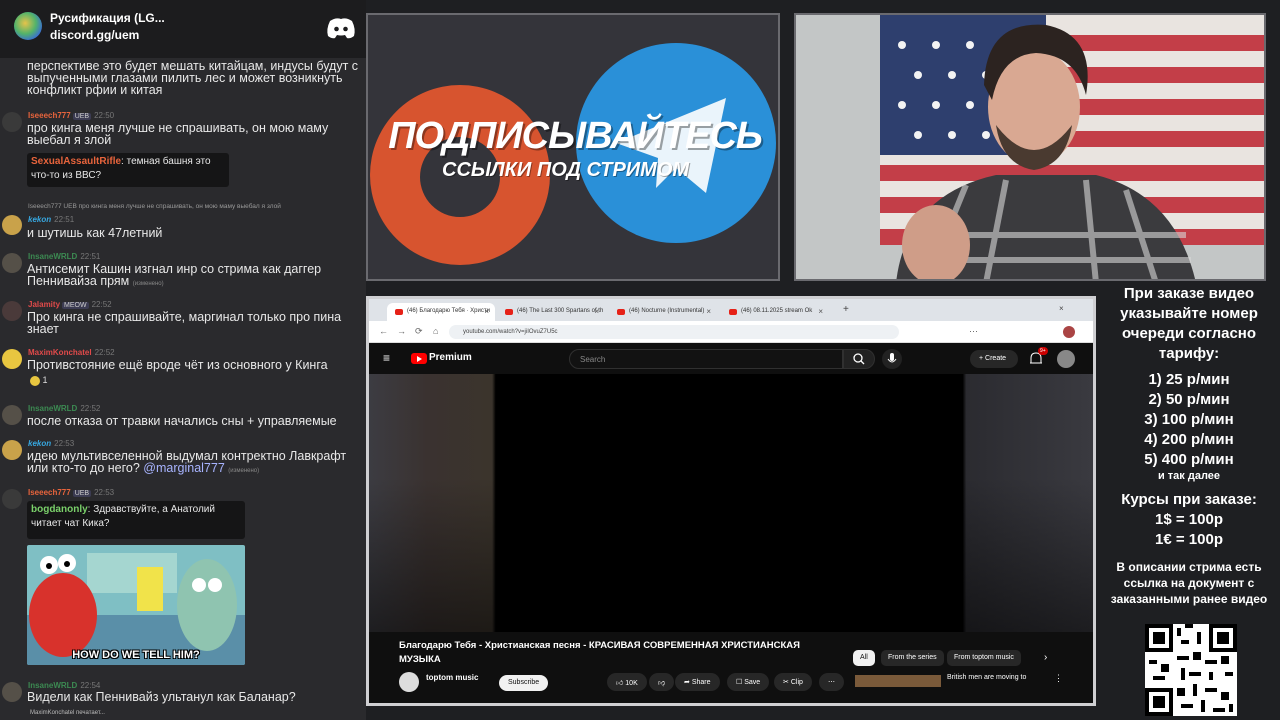 This screenshot has width=1280, height=720. Describe the element at coordinates (793, 682) in the screenshot. I see `clip-button: ✂ Clip` at that location.